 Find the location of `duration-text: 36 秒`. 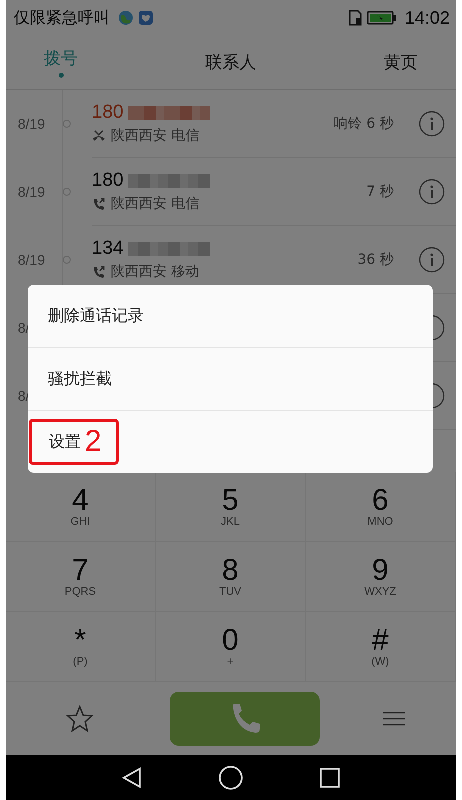

duration-text: 36 秒 is located at coordinates (376, 260).